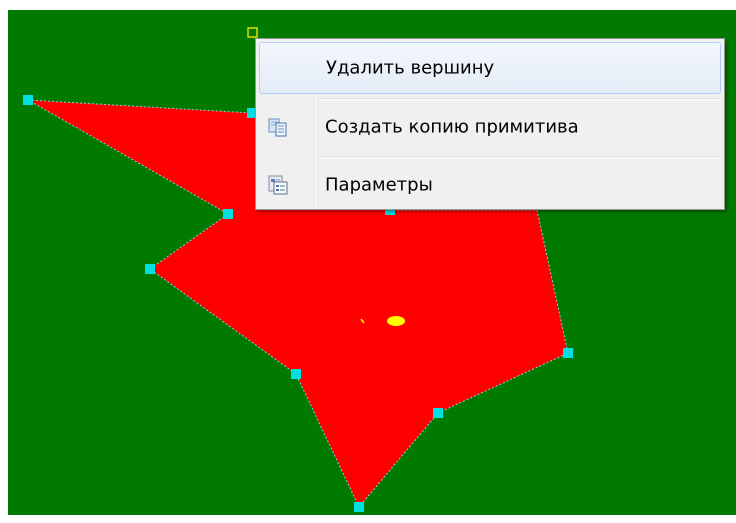 This screenshot has height=523, width=736. I want to click on menu-item-label: Создать копию примитива, so click(452, 127).